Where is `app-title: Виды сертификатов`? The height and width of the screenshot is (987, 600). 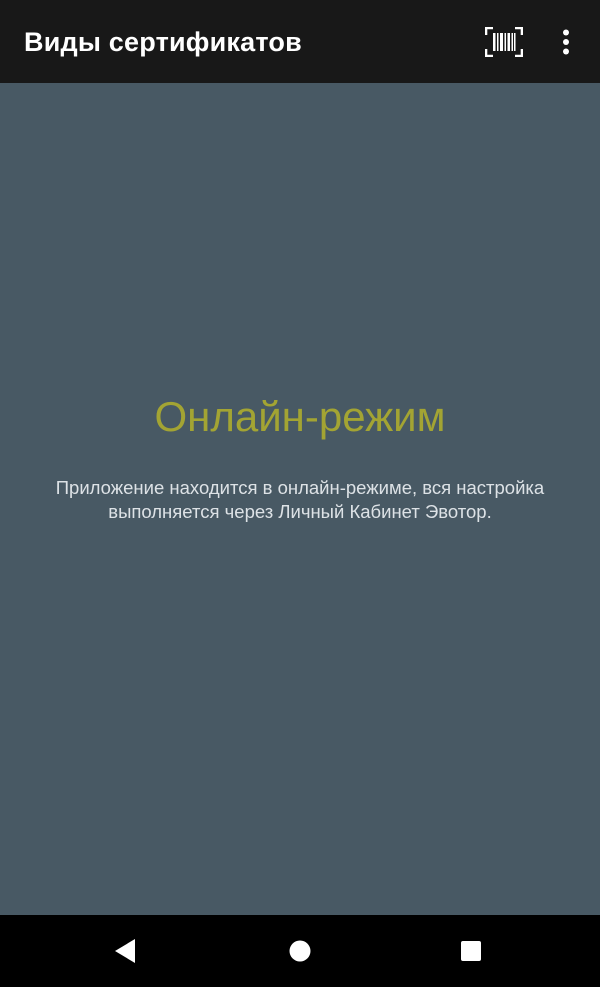 app-title: Виды сертификатов is located at coordinates (163, 42).